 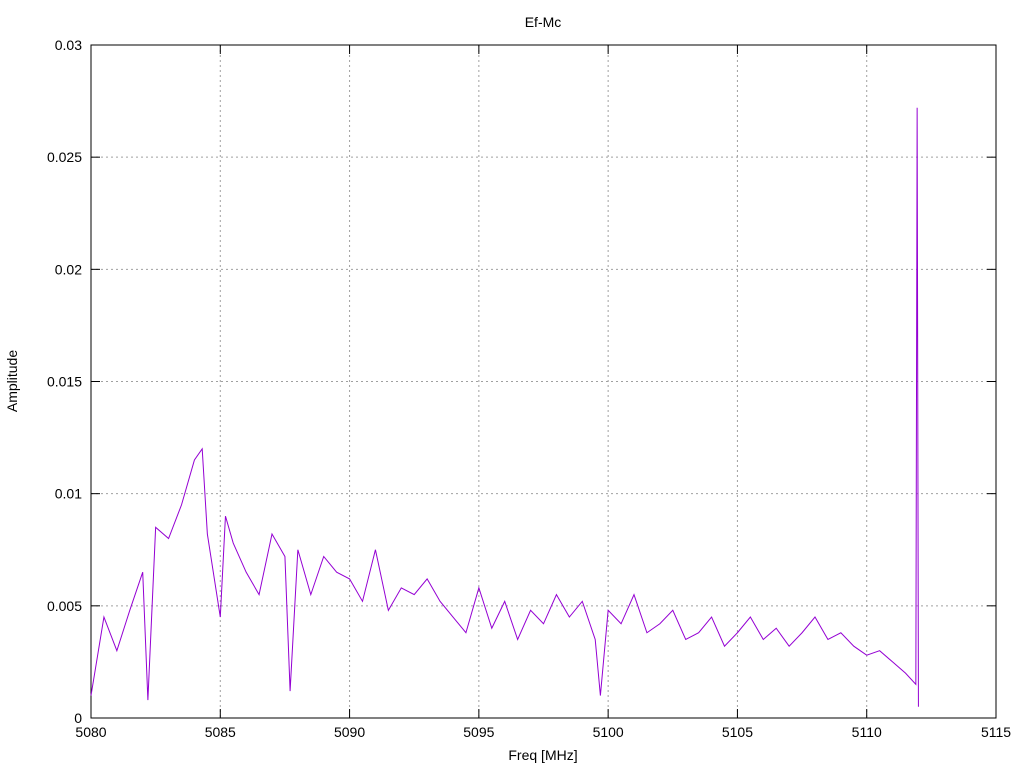 I want to click on x-tick-labels: 5080 5085 5090 5095 5100 5105 5110 5115, so click(x=543, y=732).